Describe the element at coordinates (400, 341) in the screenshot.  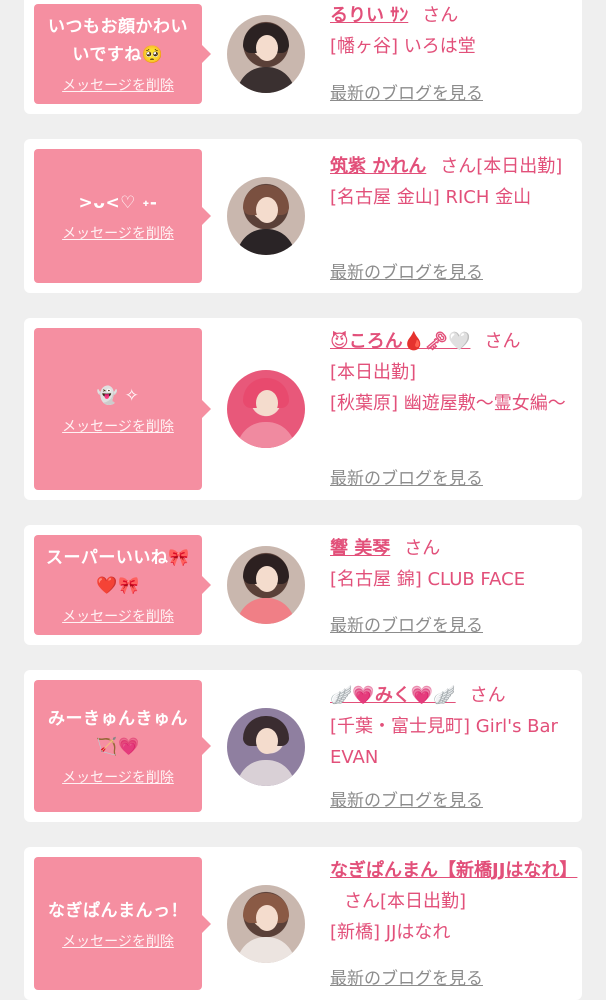
I see `profile-name-link: 😈ころん🩸🗝🤍` at that location.